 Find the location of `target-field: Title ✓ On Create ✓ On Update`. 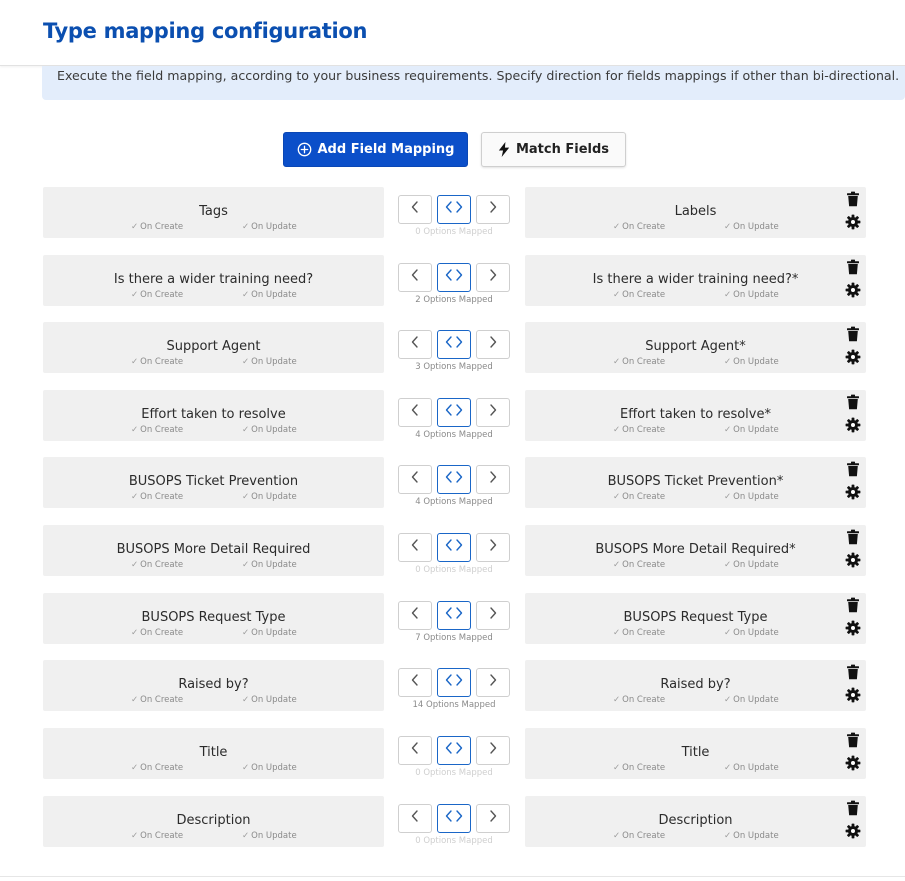

target-field: Title ✓ On Create ✓ On Update is located at coordinates (695, 753).